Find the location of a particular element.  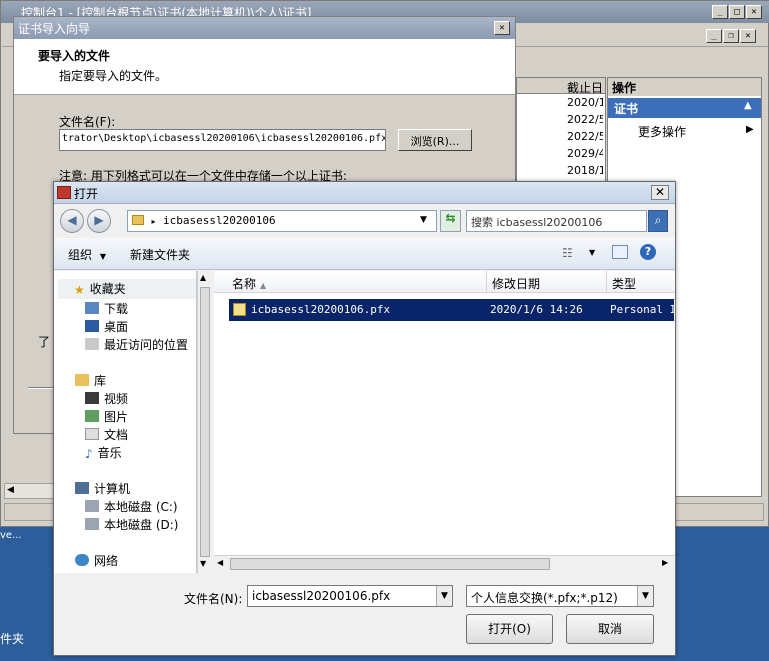

col-name: 名称 ▲ is located at coordinates (249, 283).